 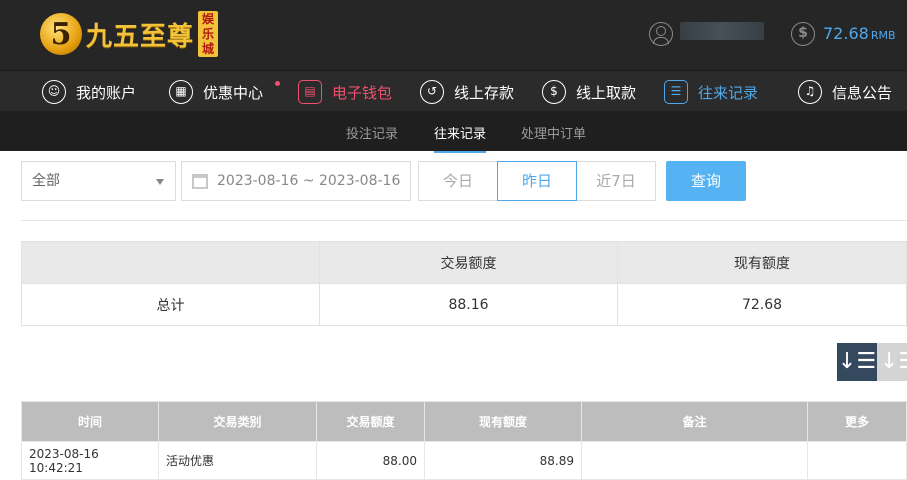 What do you see at coordinates (237, 421) in the screenshot?
I see `col-type: 交易类别` at bounding box center [237, 421].